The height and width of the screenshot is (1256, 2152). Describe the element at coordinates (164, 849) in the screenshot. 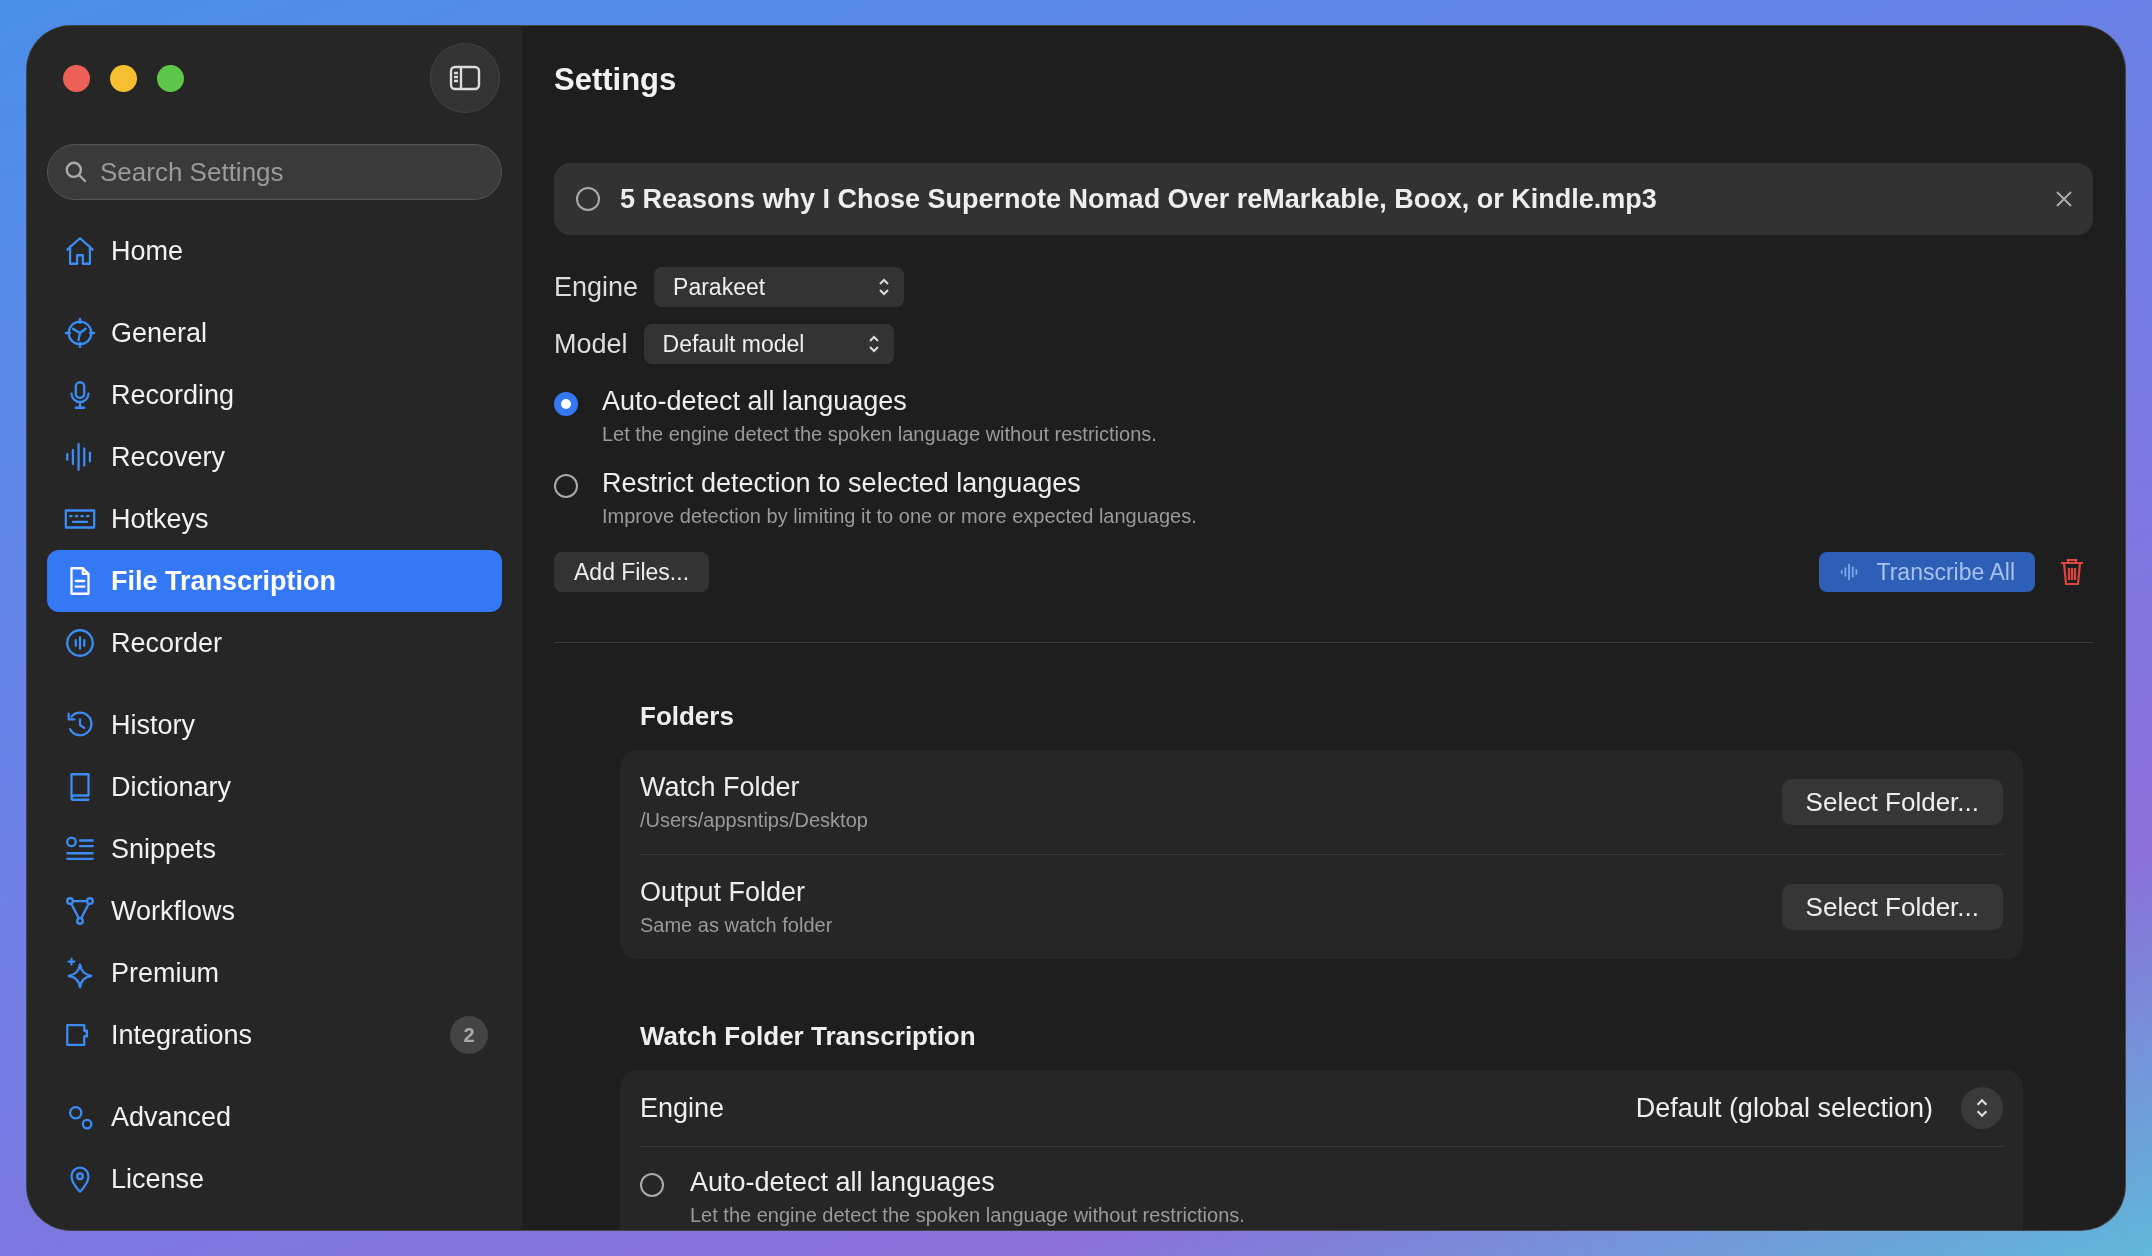

I see `sidebar-item-label: Snippets` at that location.